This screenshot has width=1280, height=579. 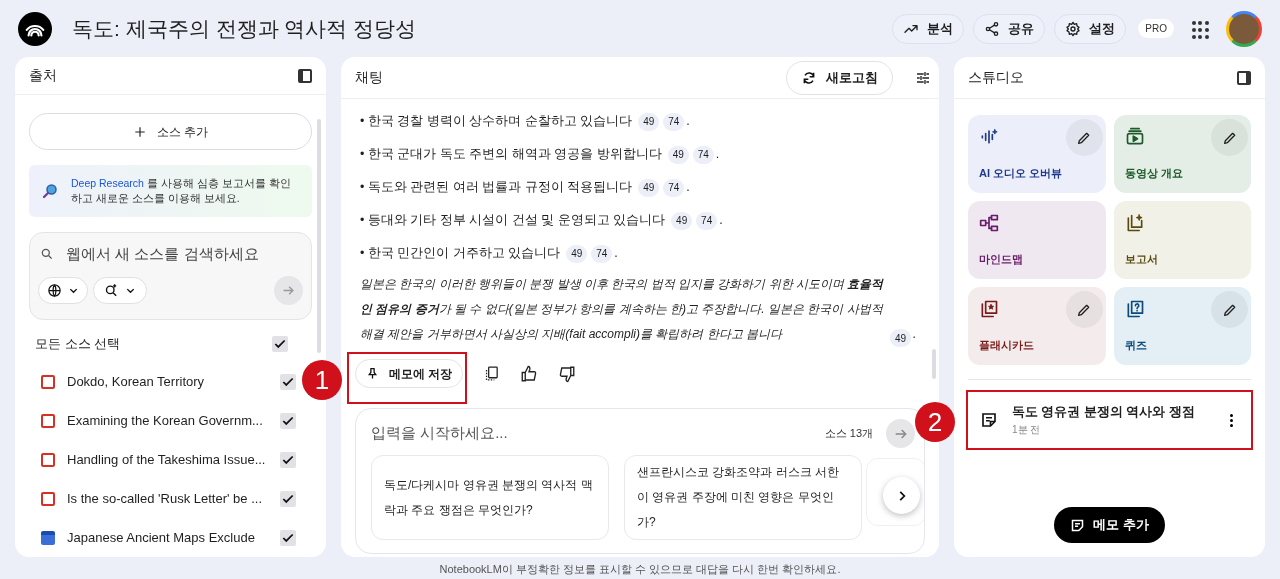 I want to click on more-options-icon, so click(x=1231, y=420).